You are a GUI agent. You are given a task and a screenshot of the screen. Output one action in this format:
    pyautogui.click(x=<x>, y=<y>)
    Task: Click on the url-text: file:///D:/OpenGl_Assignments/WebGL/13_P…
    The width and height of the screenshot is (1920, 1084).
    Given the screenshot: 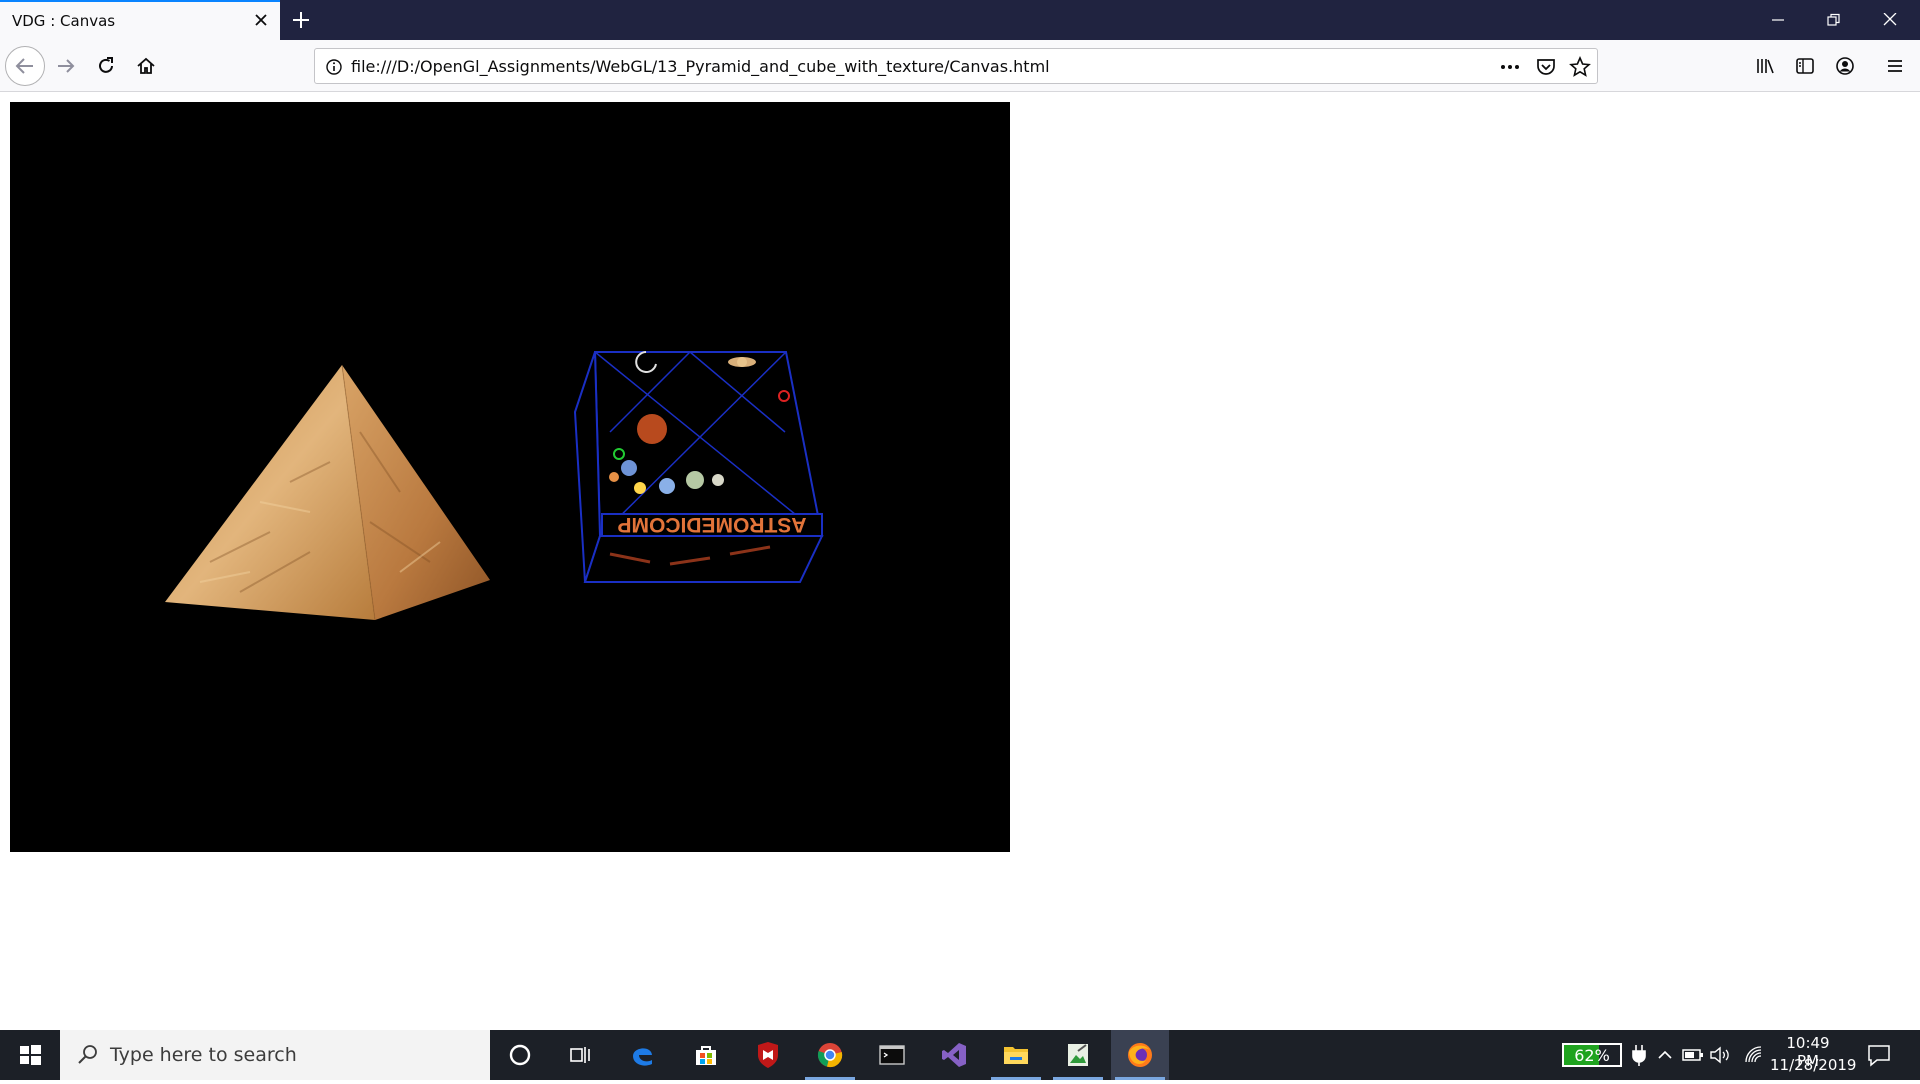 What is the action you would take?
    pyautogui.click(x=700, y=66)
    